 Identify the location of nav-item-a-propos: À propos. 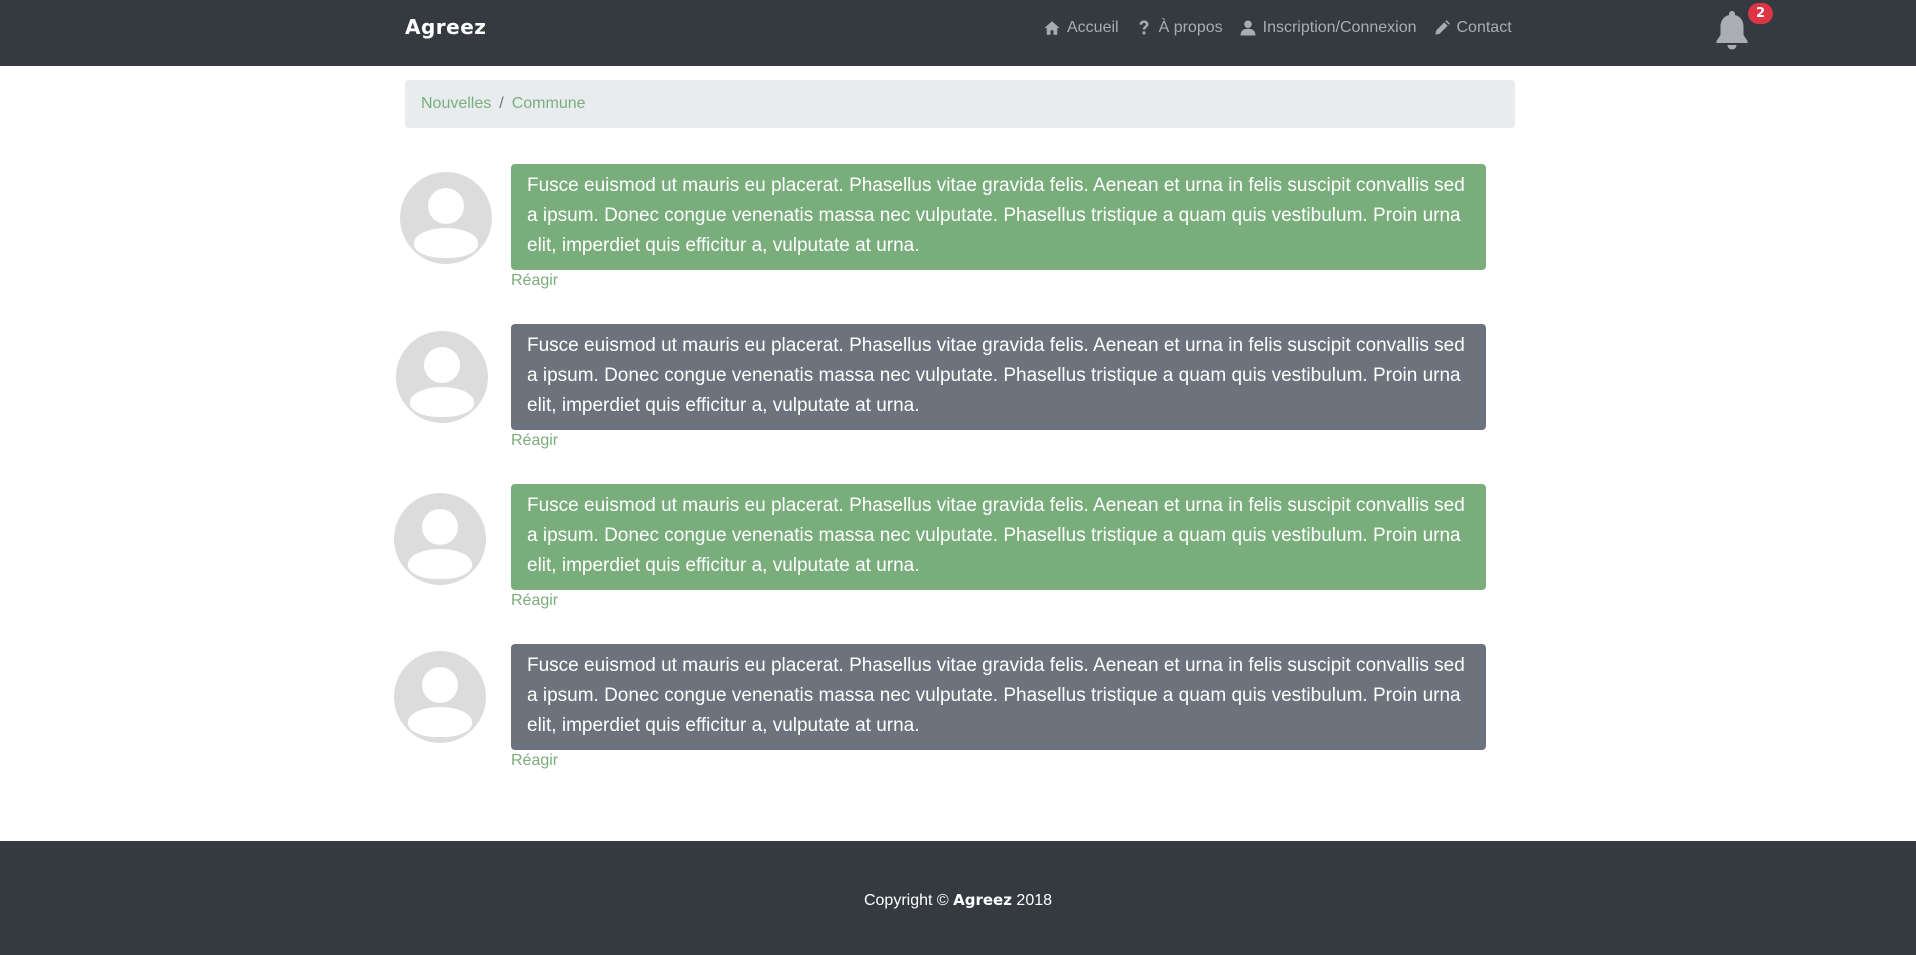
(1179, 28).